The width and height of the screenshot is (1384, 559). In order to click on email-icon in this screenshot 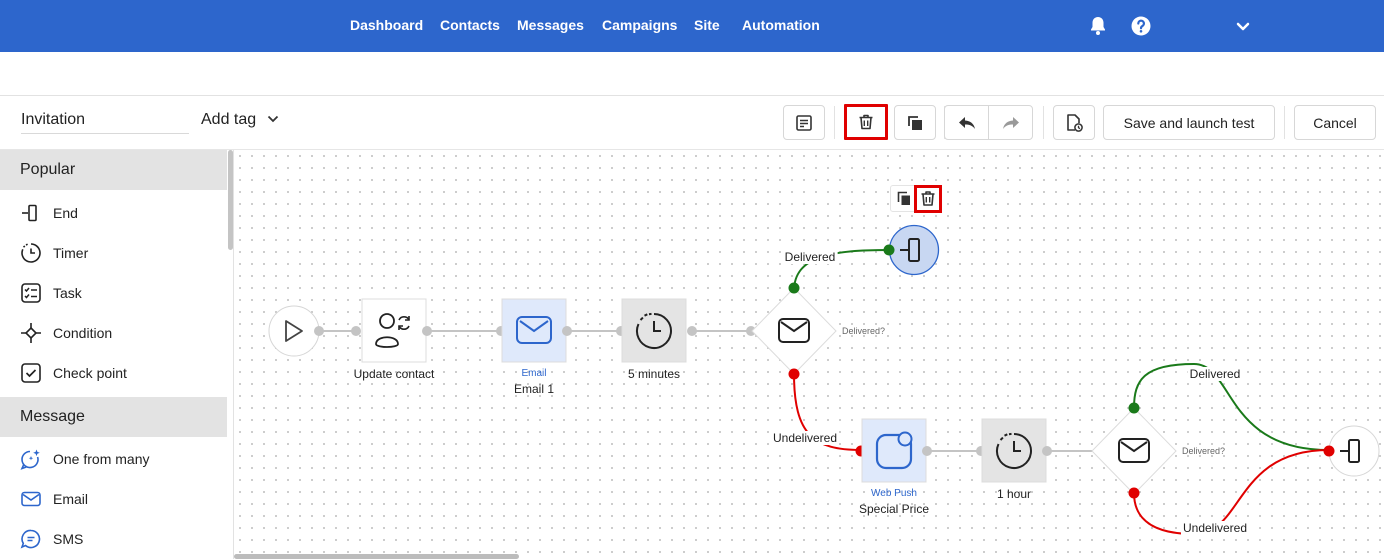, I will do `click(31, 499)`.